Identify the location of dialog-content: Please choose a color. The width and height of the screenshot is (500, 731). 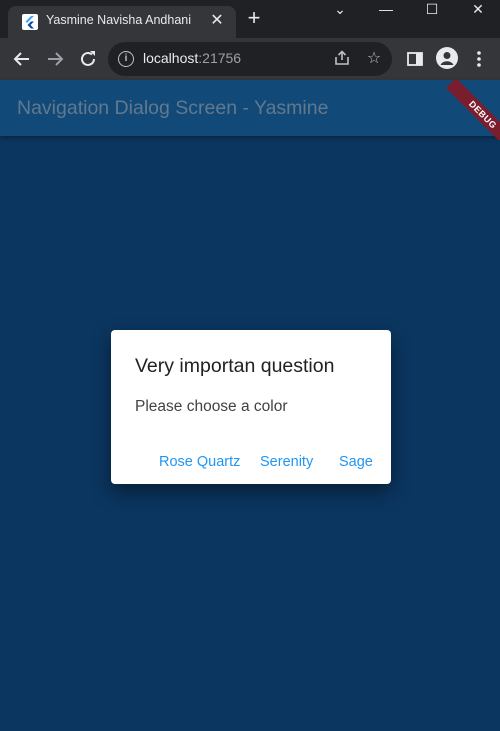
(211, 406).